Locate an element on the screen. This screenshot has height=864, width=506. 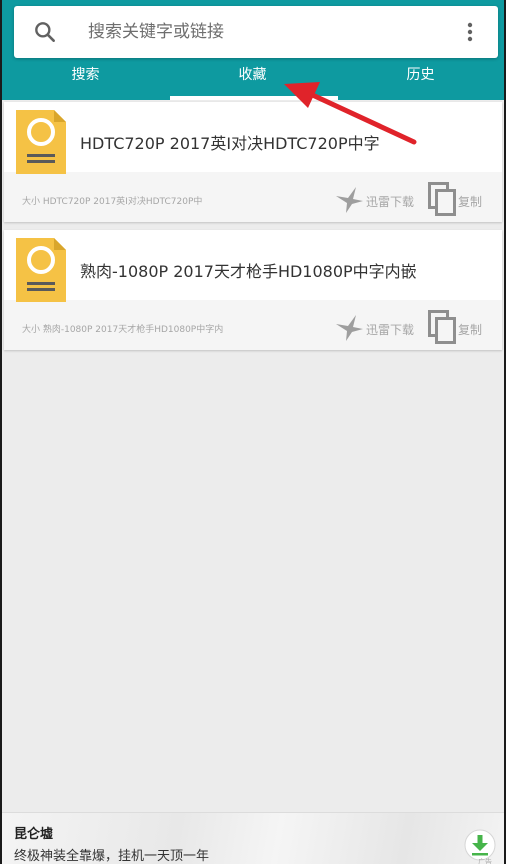
search-input is located at coordinates (268, 32).